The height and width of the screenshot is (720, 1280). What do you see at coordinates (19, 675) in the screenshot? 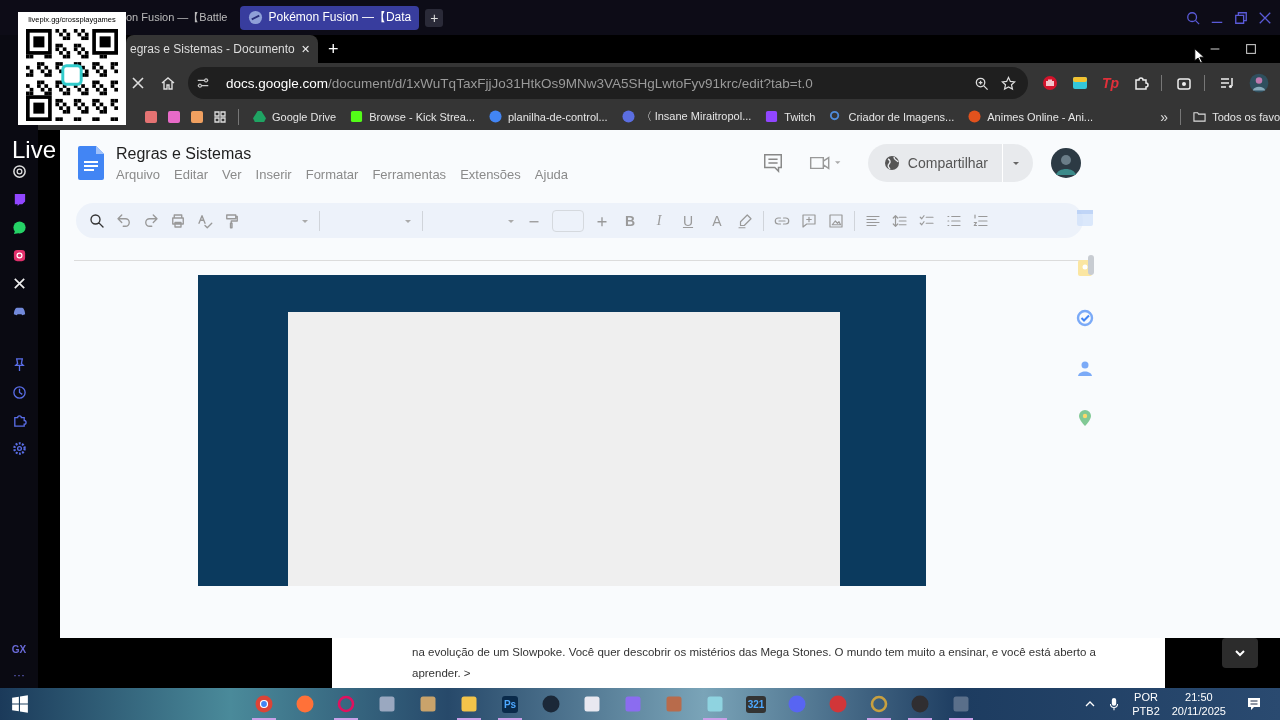
I see `more-button: ···` at bounding box center [19, 675].